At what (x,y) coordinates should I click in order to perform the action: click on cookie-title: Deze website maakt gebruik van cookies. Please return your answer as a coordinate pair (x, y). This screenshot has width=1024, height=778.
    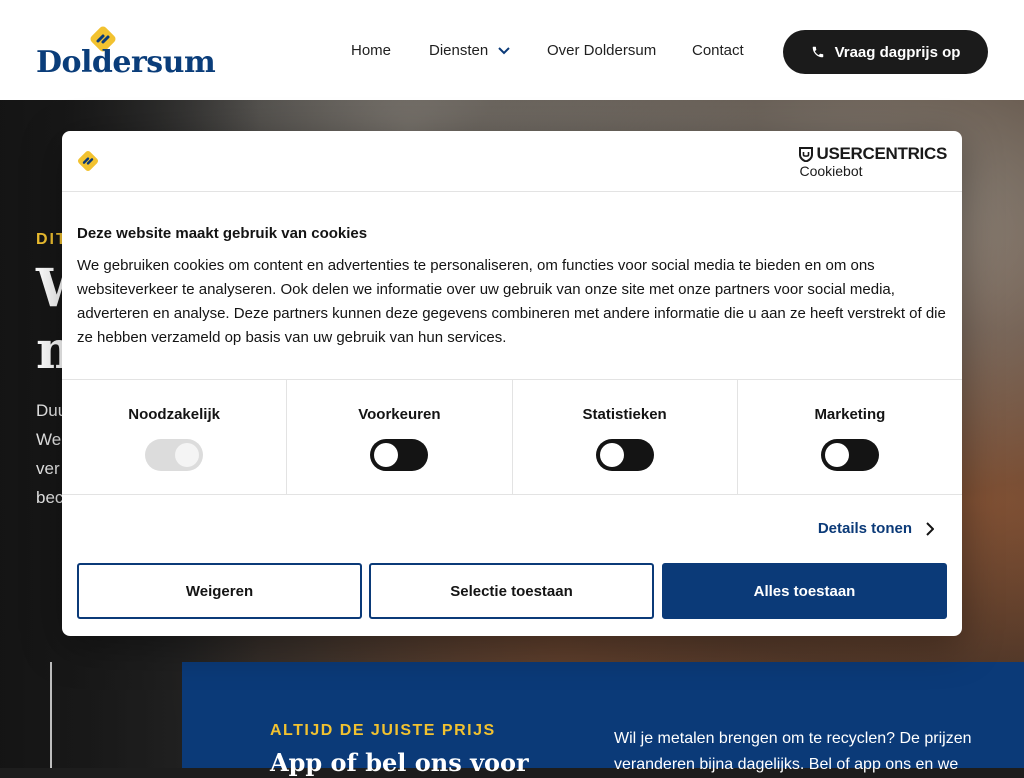
    Looking at the image, I should click on (222, 233).